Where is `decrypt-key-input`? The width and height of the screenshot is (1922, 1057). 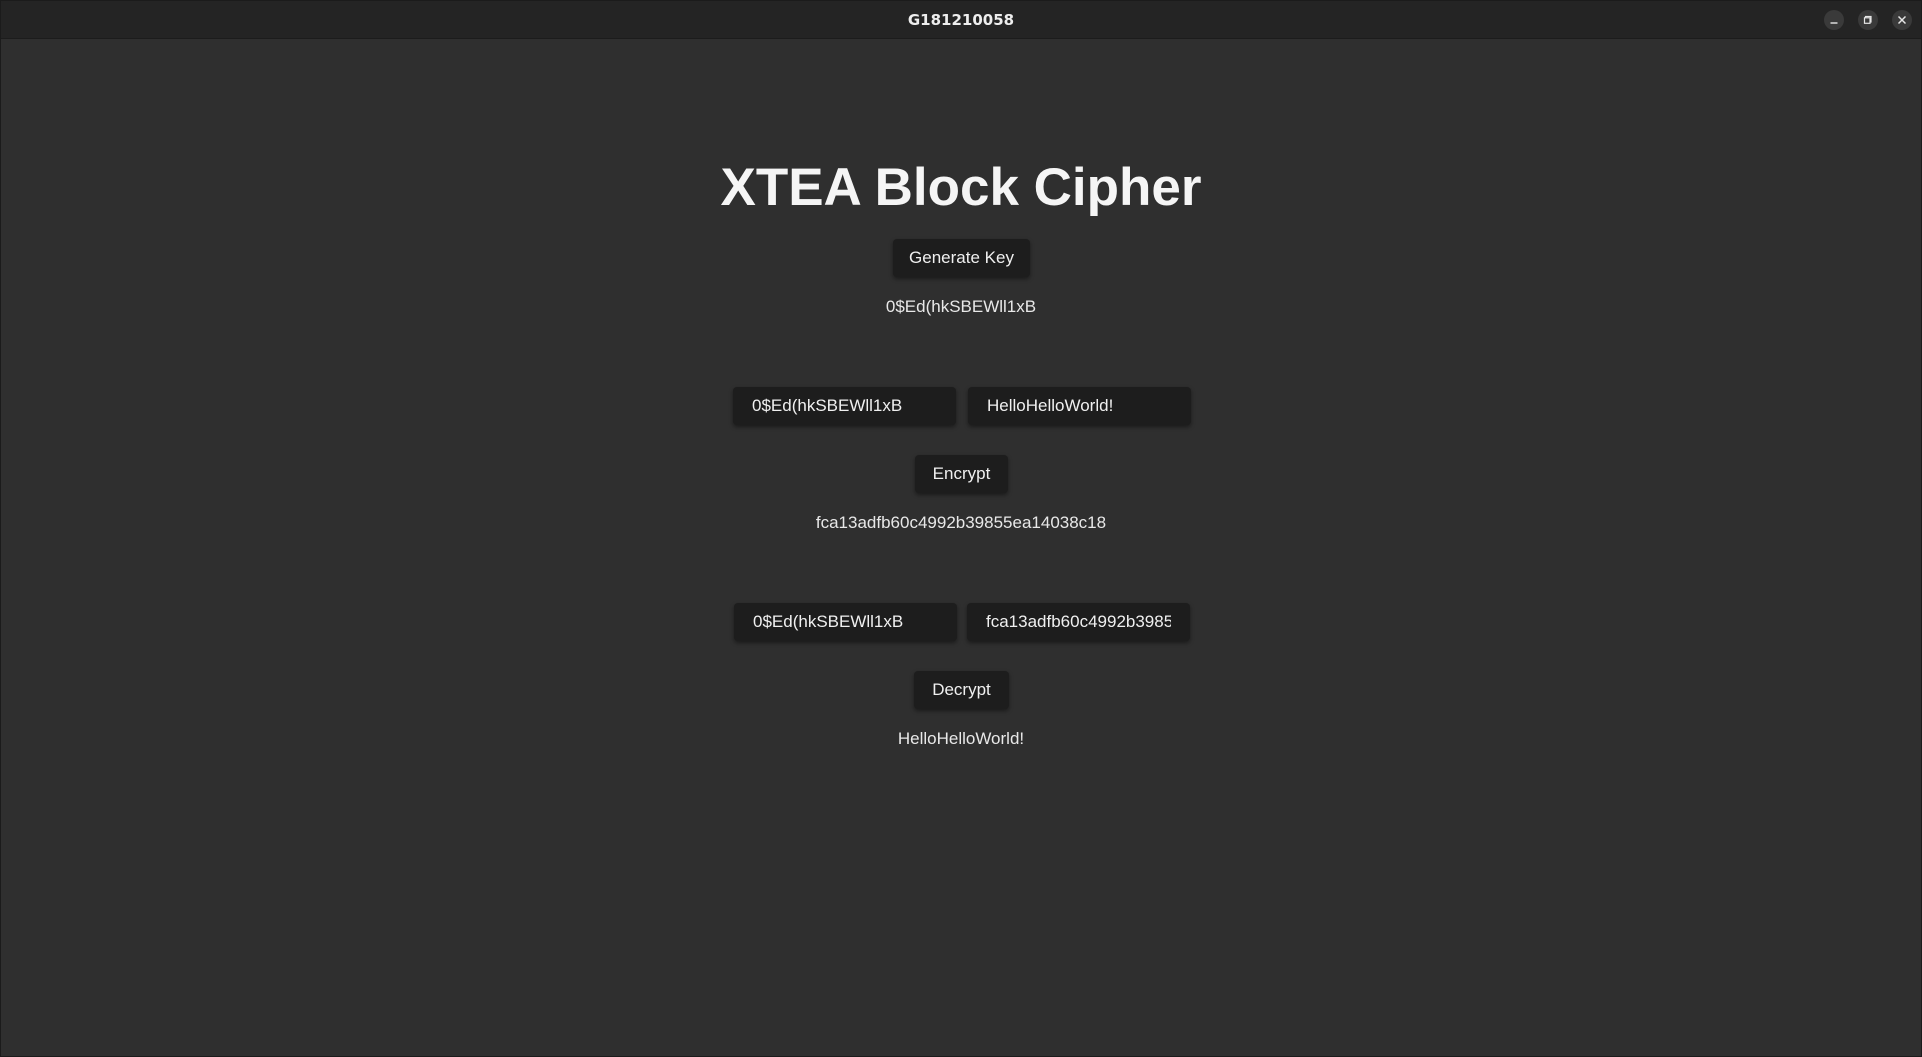 decrypt-key-input is located at coordinates (845, 622).